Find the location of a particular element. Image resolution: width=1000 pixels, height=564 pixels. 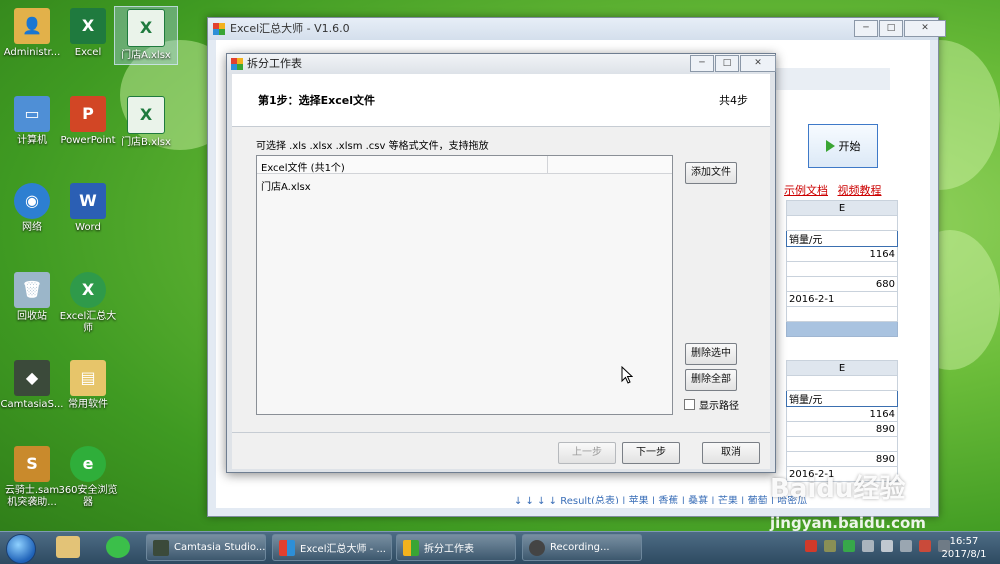

file-list-column: Excel文件 (共1个) is located at coordinates (303, 168).